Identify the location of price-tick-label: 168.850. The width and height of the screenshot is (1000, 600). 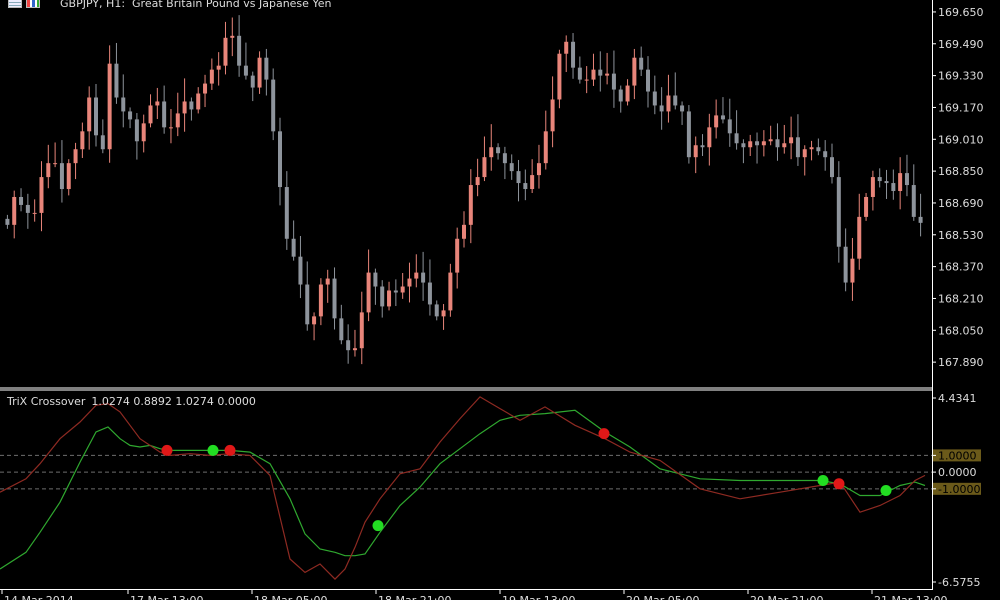
(961, 171).